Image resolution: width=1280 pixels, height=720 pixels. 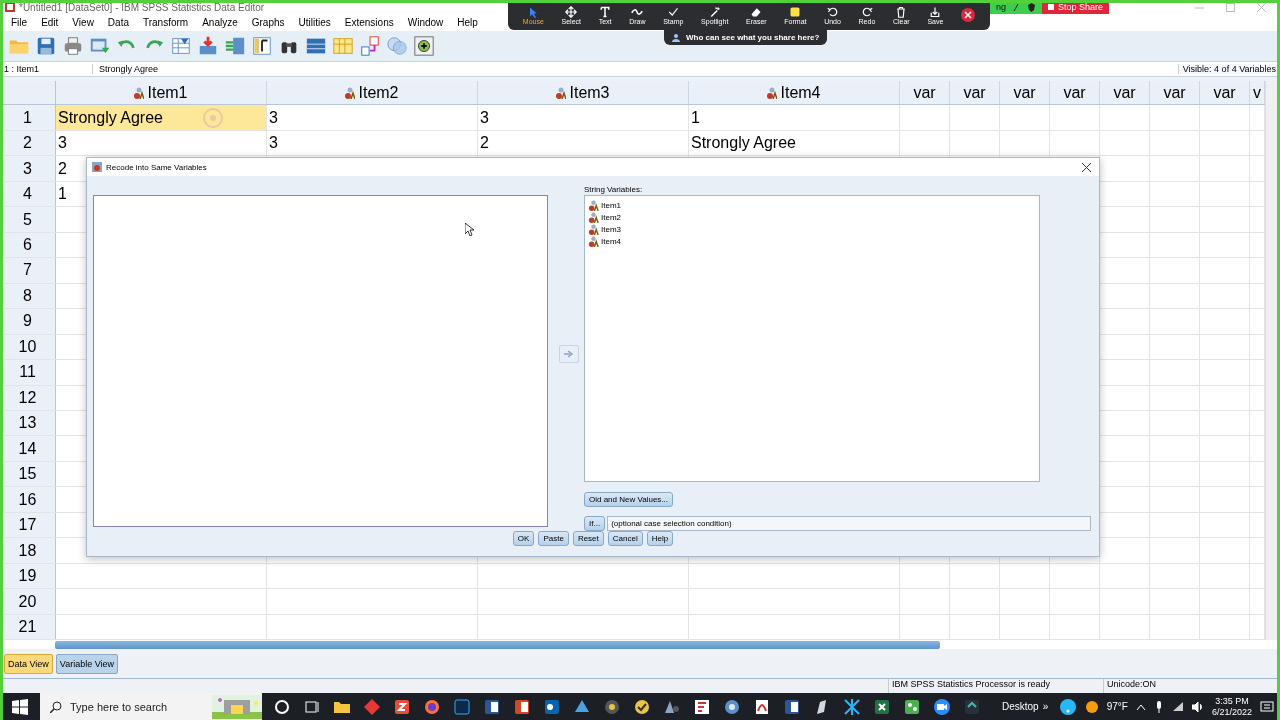 I want to click on spotlight-icon, so click(x=714, y=11).